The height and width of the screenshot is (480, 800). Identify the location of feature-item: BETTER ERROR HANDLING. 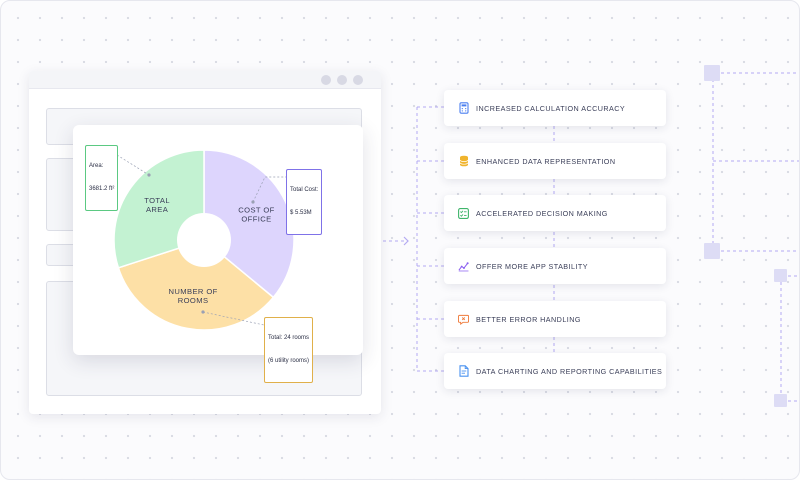
(555, 319).